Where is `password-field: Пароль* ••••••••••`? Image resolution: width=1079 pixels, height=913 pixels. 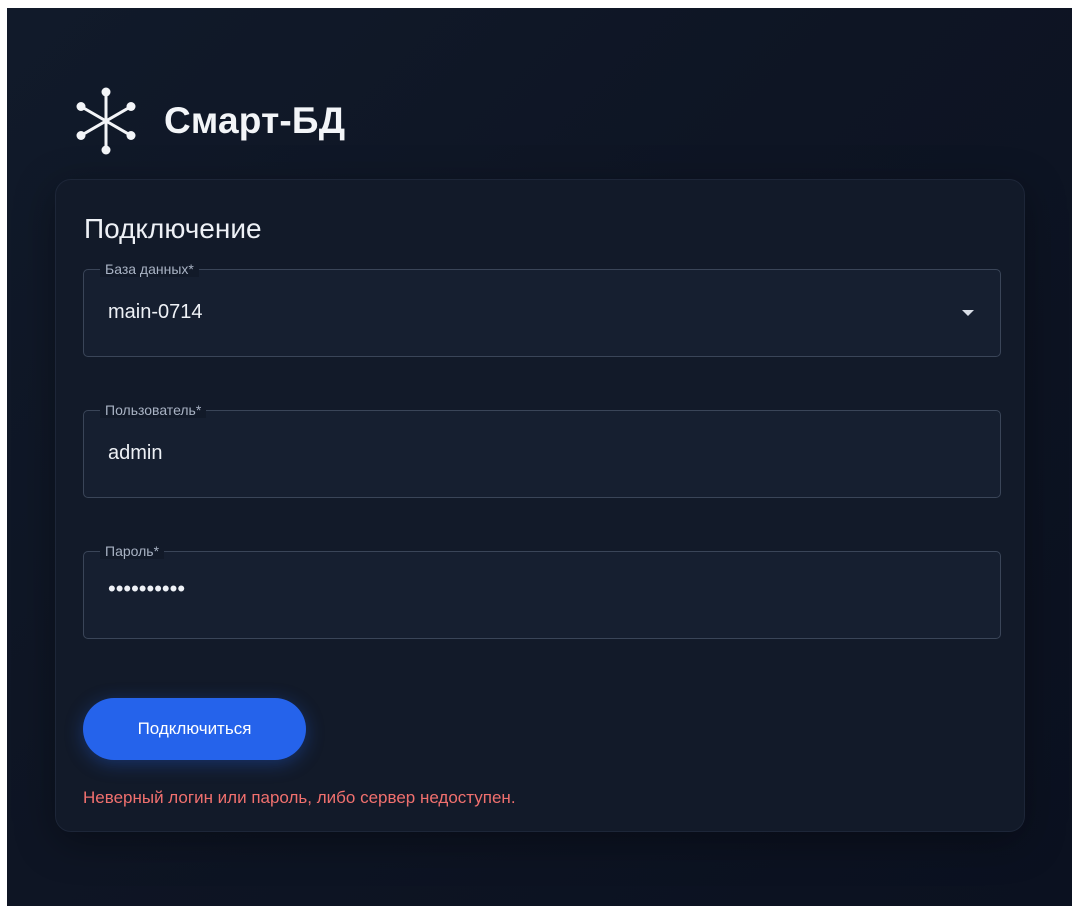 password-field: Пароль* •••••••••• is located at coordinates (542, 591).